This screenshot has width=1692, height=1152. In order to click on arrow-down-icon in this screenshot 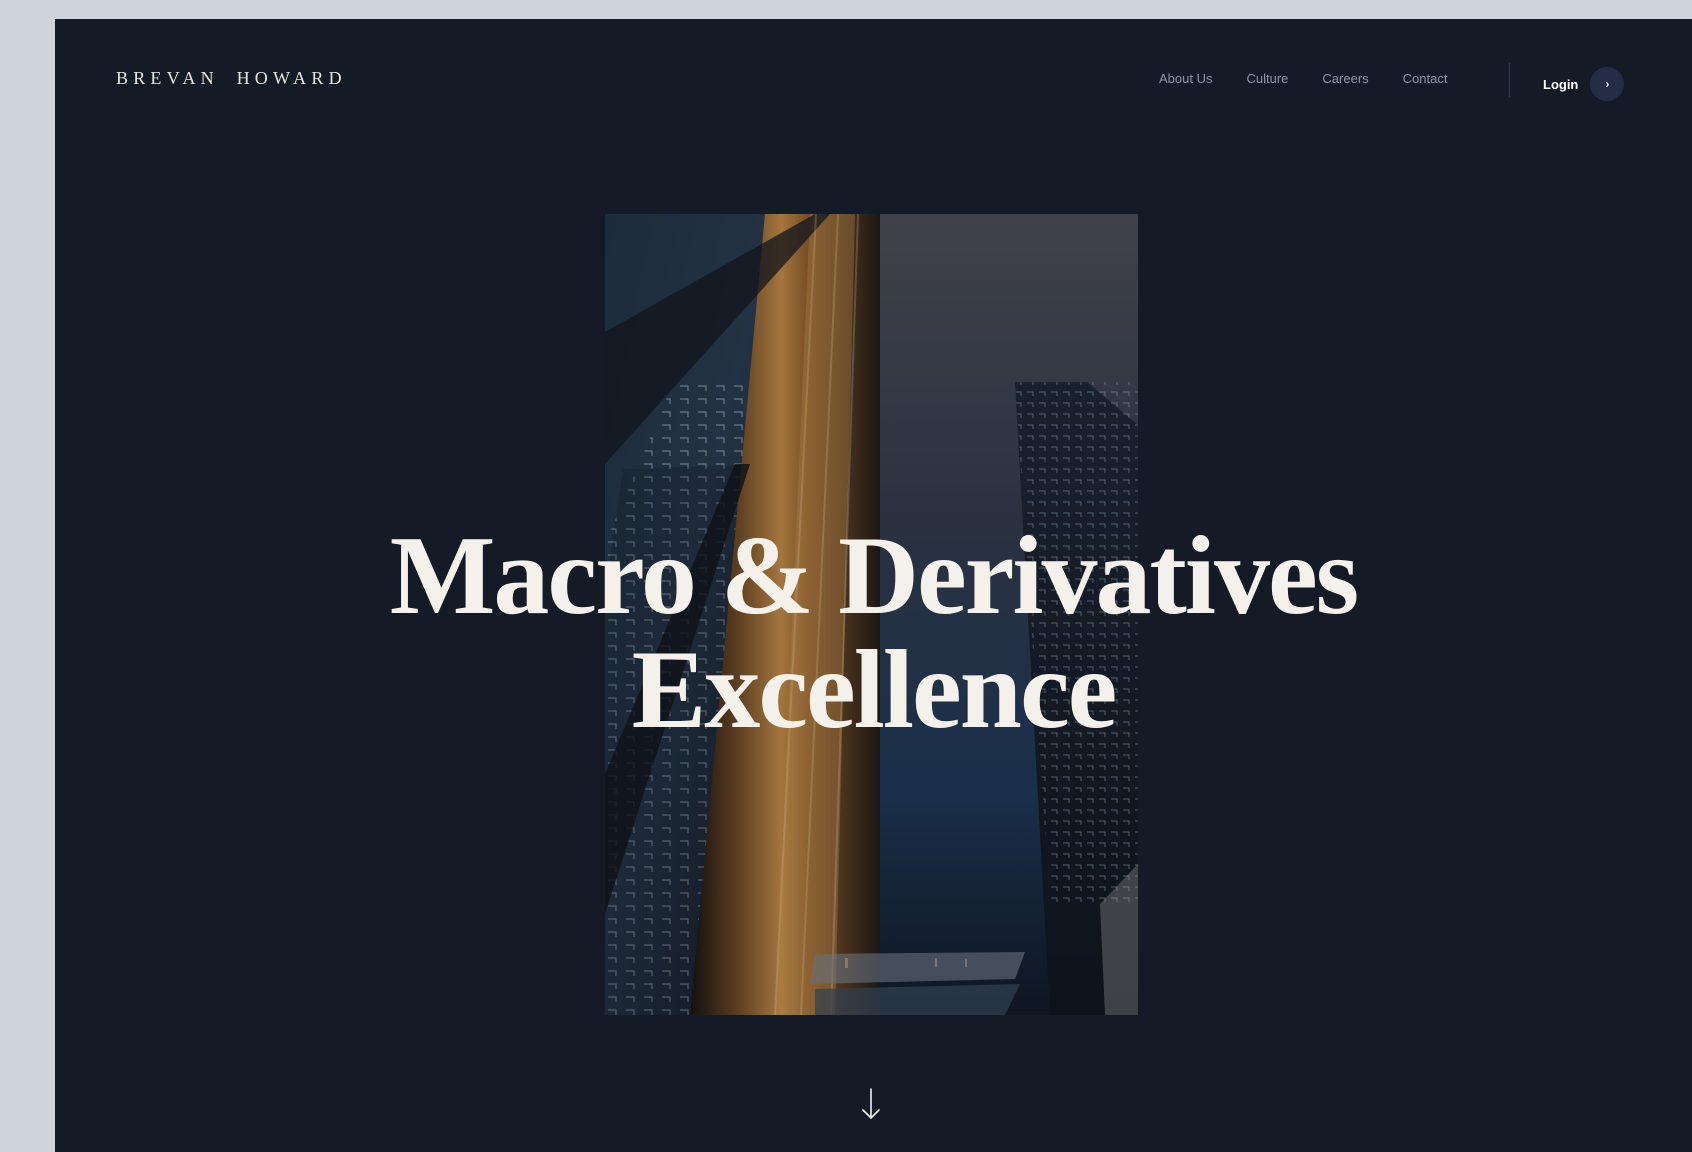, I will do `click(871, 1105)`.